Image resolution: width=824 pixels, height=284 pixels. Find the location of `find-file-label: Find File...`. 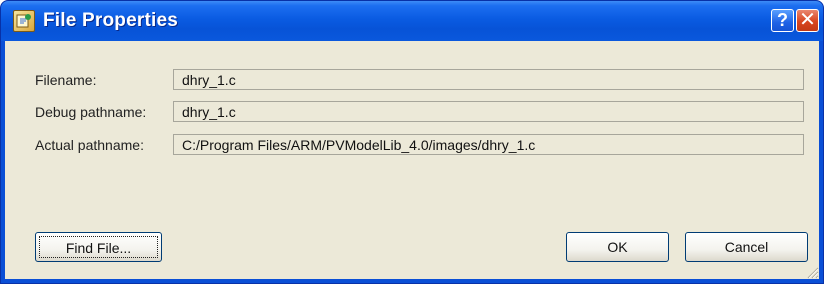

find-file-label: Find File... is located at coordinates (98, 247).